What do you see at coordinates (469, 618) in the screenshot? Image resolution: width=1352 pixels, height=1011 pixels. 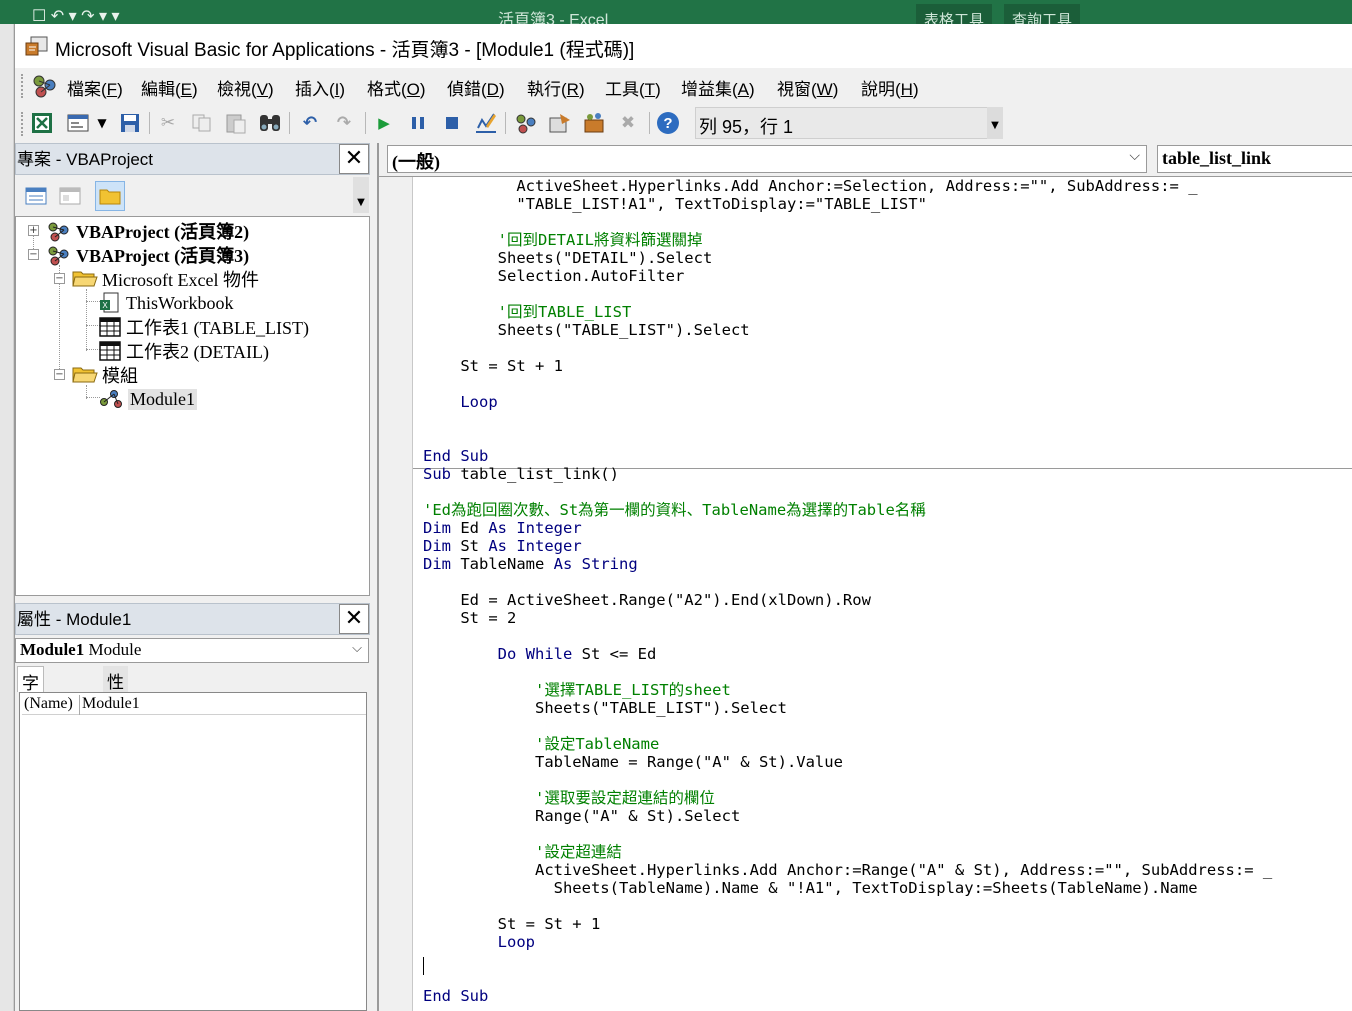 I see `code-line: St = 2` at bounding box center [469, 618].